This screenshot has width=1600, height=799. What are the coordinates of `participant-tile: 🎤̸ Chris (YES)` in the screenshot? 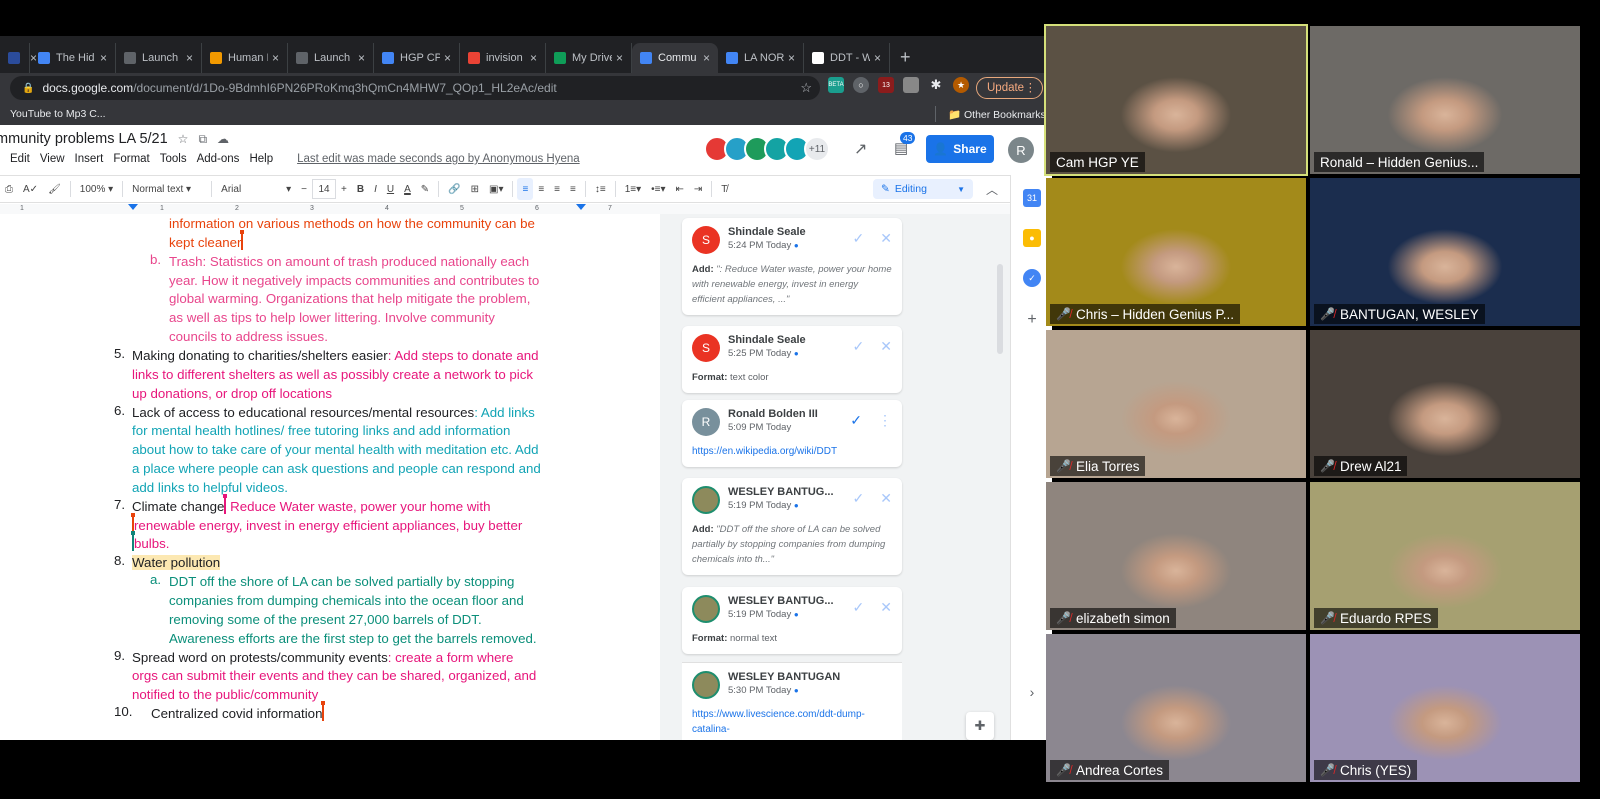 It's located at (1445, 708).